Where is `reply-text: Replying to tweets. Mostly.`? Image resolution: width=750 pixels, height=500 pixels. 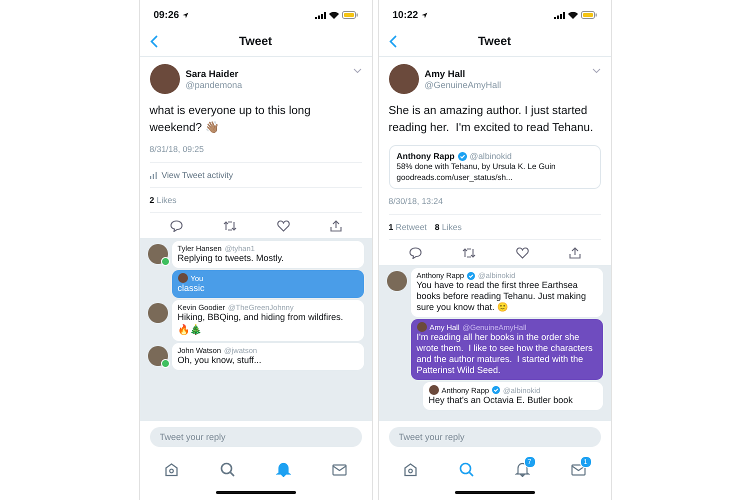
reply-text: Replying to tweets. Mostly. is located at coordinates (231, 258).